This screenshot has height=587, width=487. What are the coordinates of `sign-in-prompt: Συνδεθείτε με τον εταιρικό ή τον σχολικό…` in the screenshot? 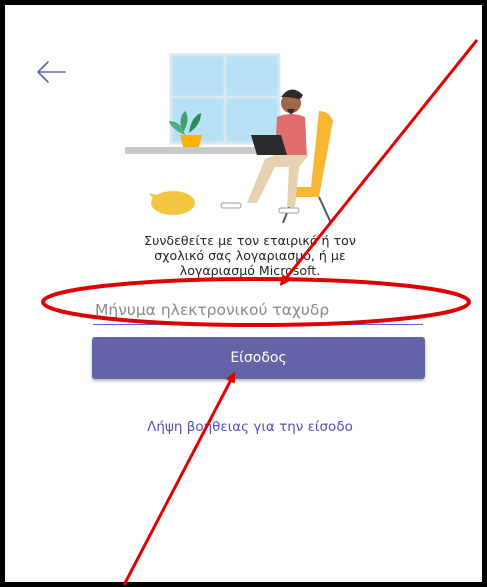 It's located at (250, 255).